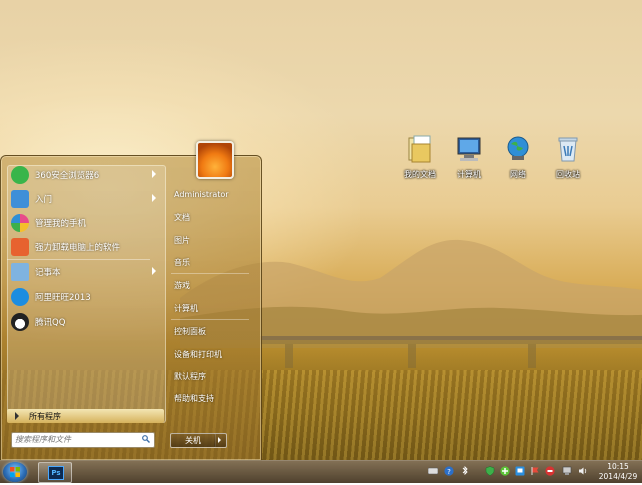 This screenshot has height=485, width=642. Describe the element at coordinates (433, 471) in the screenshot. I see `keyboard-icon` at that location.